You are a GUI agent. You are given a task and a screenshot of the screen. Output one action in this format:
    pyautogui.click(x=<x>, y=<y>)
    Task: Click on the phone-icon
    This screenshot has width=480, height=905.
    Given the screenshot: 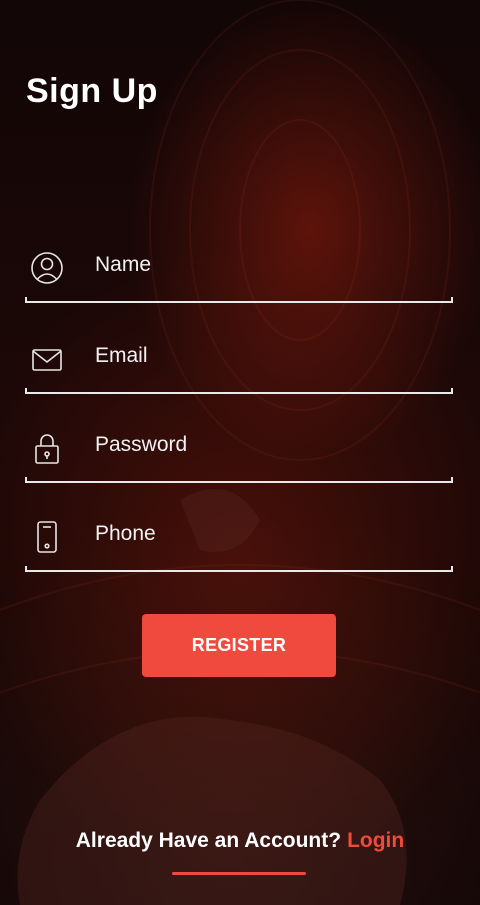 What is the action you would take?
    pyautogui.click(x=47, y=537)
    